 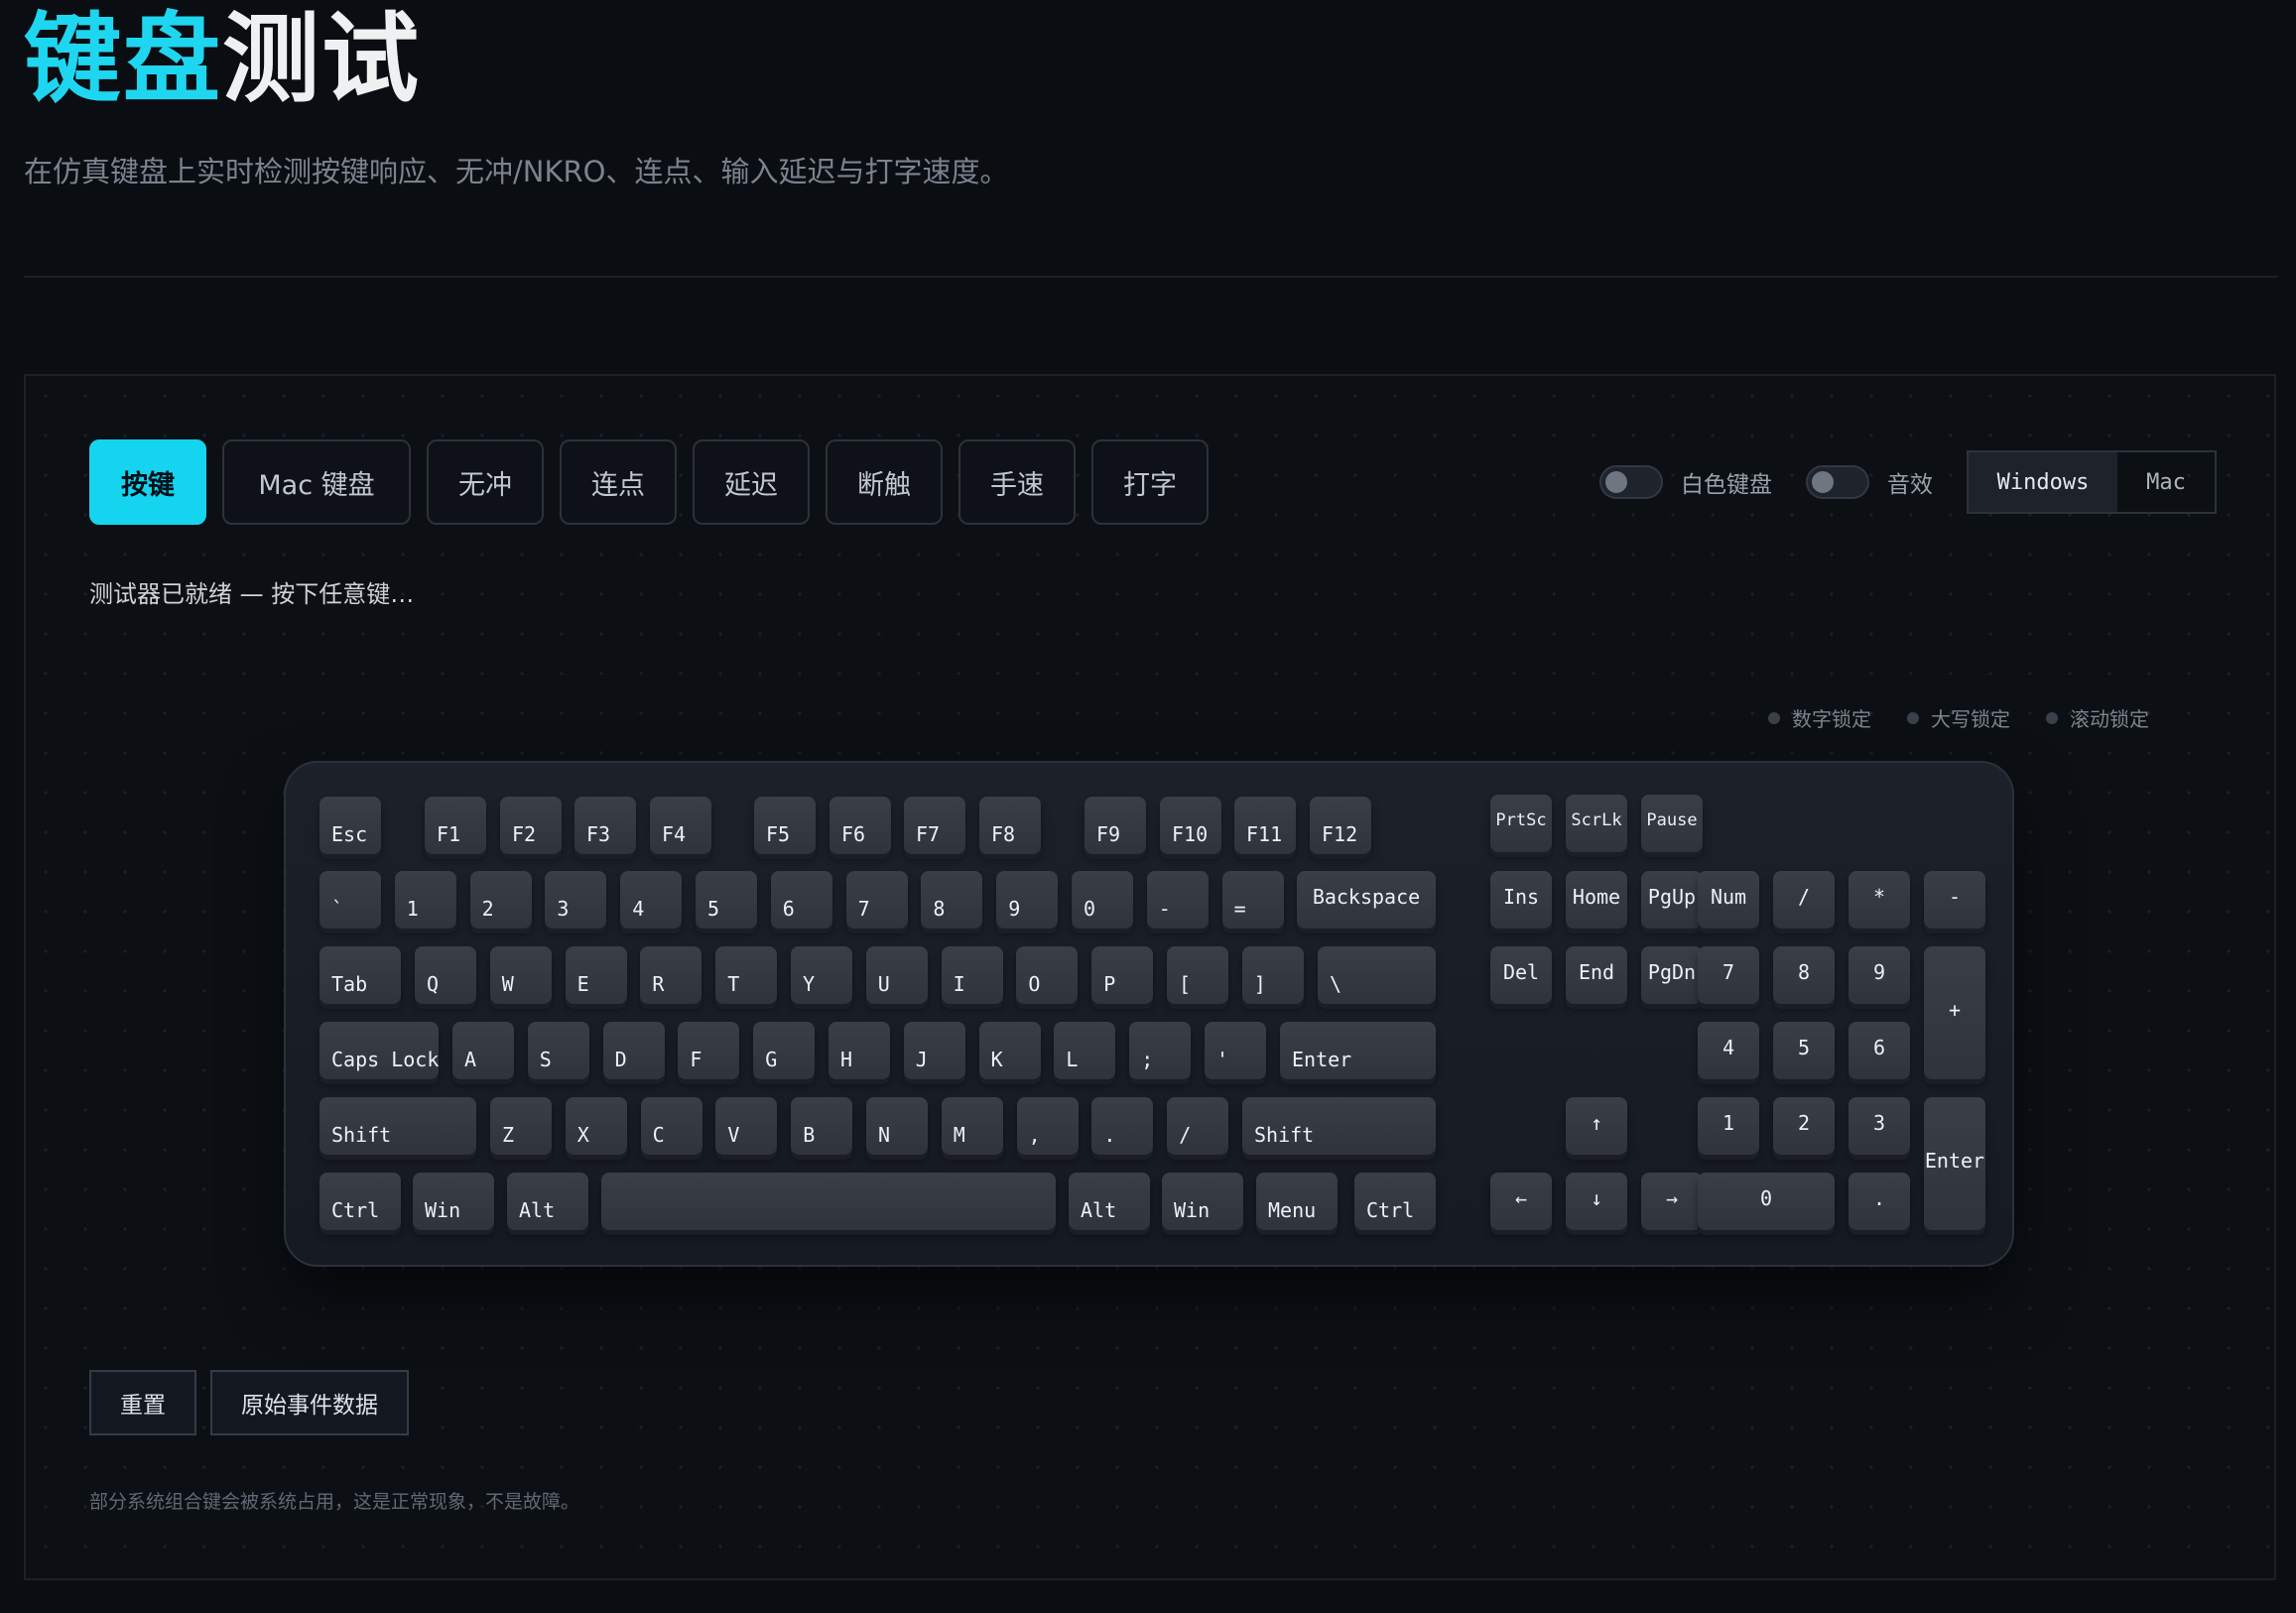 What do you see at coordinates (1729, 1126) in the screenshot?
I see `key-numpad-1: 1` at bounding box center [1729, 1126].